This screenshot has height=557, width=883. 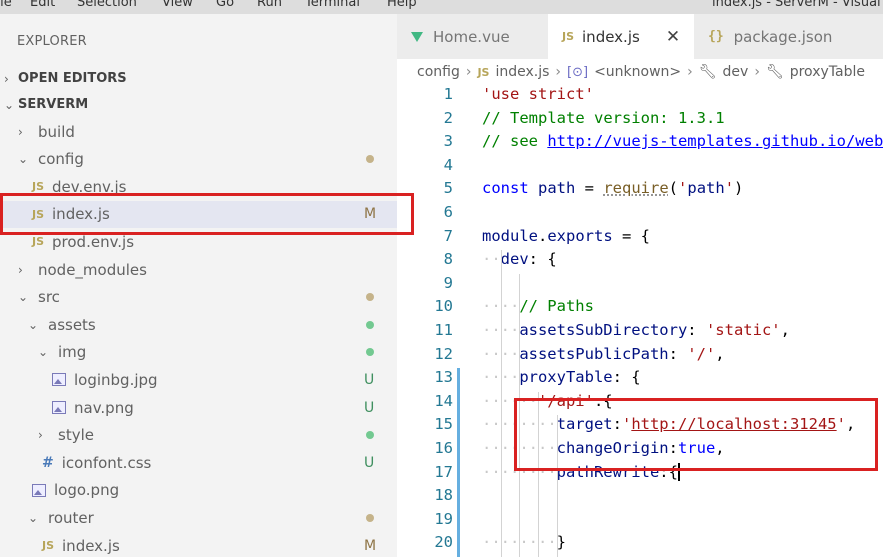 What do you see at coordinates (706, 424) in the screenshot?
I see `code-text: target:'http://localhost:31245',` at bounding box center [706, 424].